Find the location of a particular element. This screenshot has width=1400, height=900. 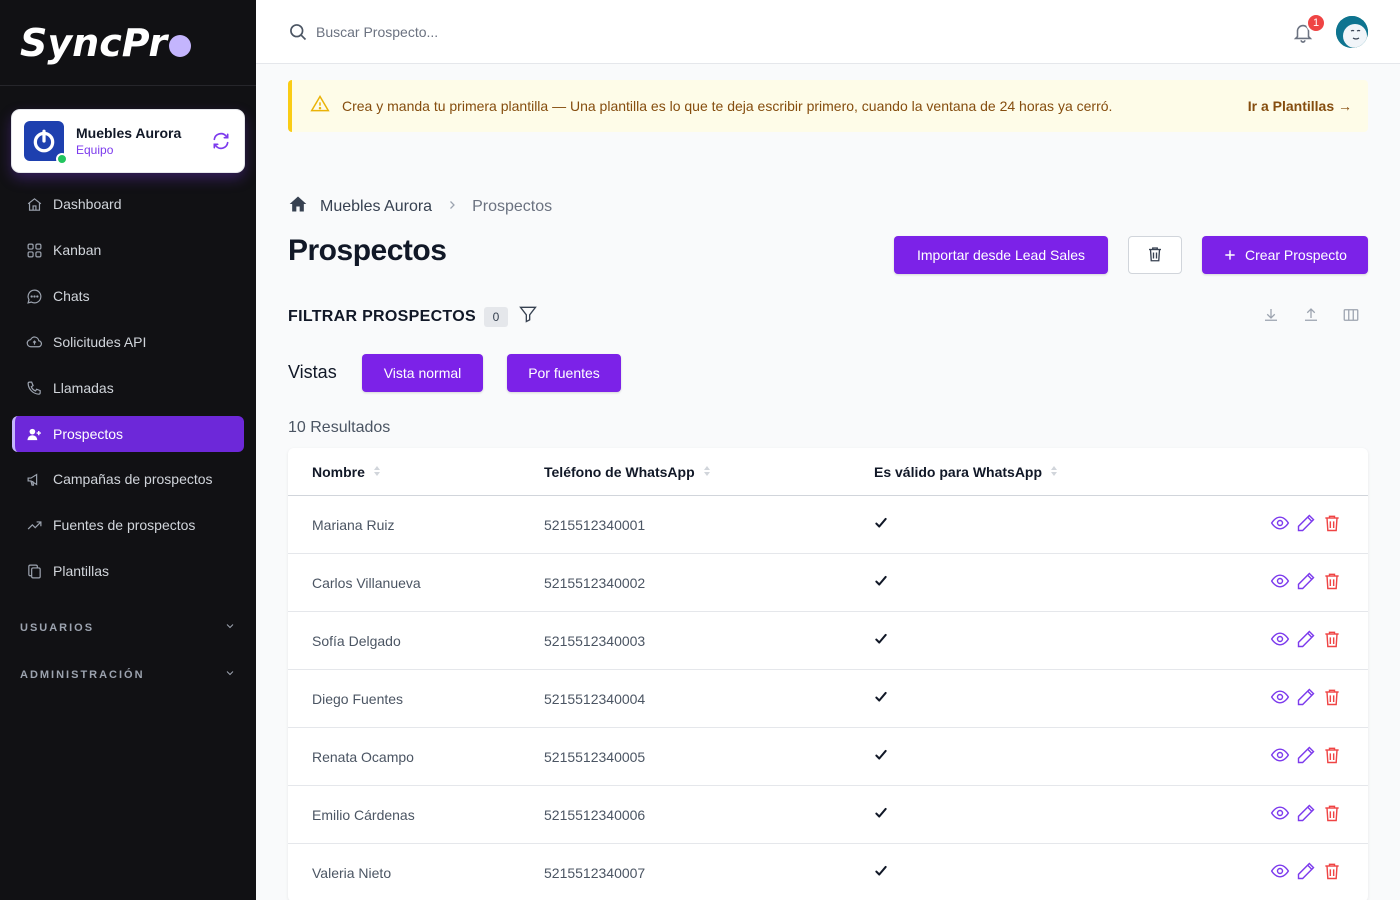

trash-icon is located at coordinates (1155, 255).